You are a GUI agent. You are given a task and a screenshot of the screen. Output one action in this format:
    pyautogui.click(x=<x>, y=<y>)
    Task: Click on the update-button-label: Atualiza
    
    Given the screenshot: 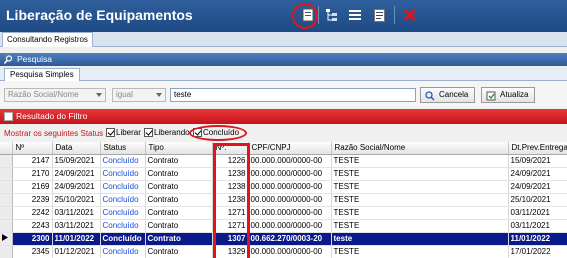 What is the action you would take?
    pyautogui.click(x=514, y=94)
    